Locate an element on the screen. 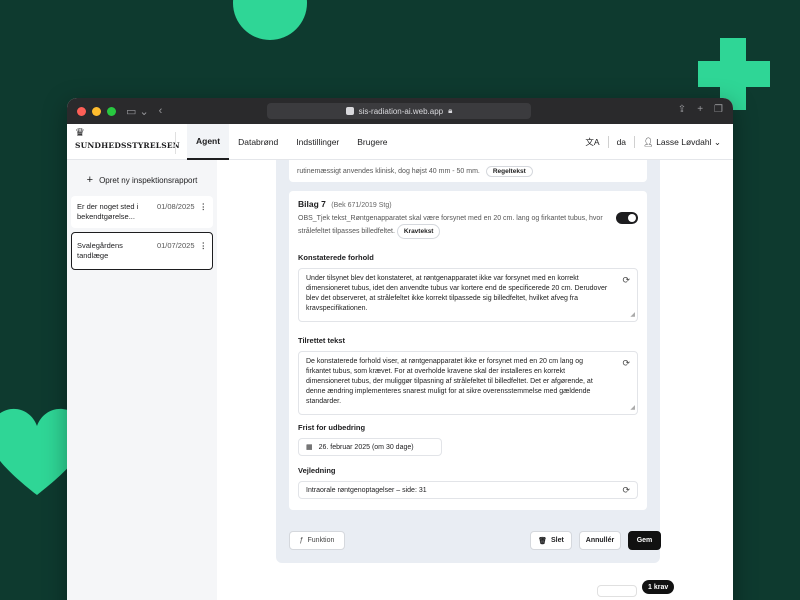 The height and width of the screenshot is (600, 800). address-bar: sis-radiation-ai.web.app 🔒︎ is located at coordinates (399, 111).